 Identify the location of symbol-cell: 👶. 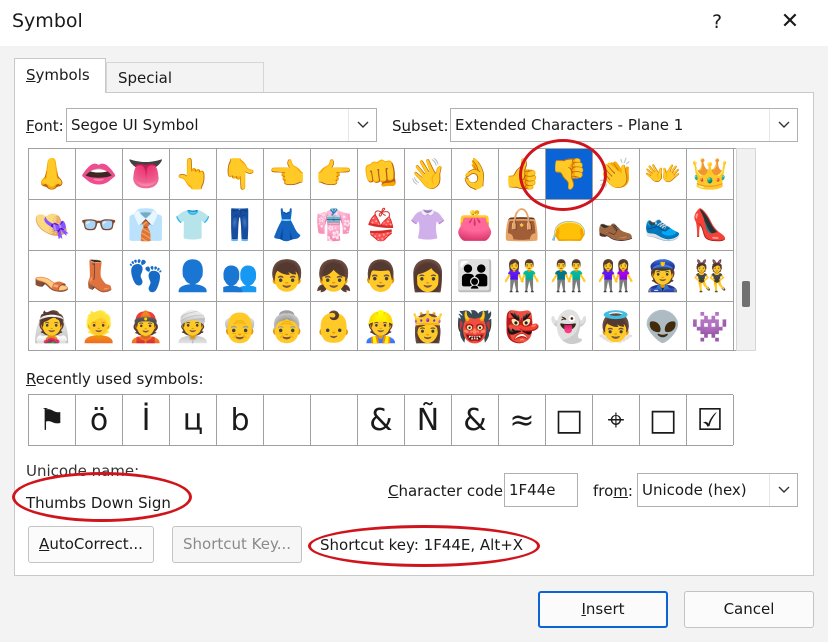
(334, 326).